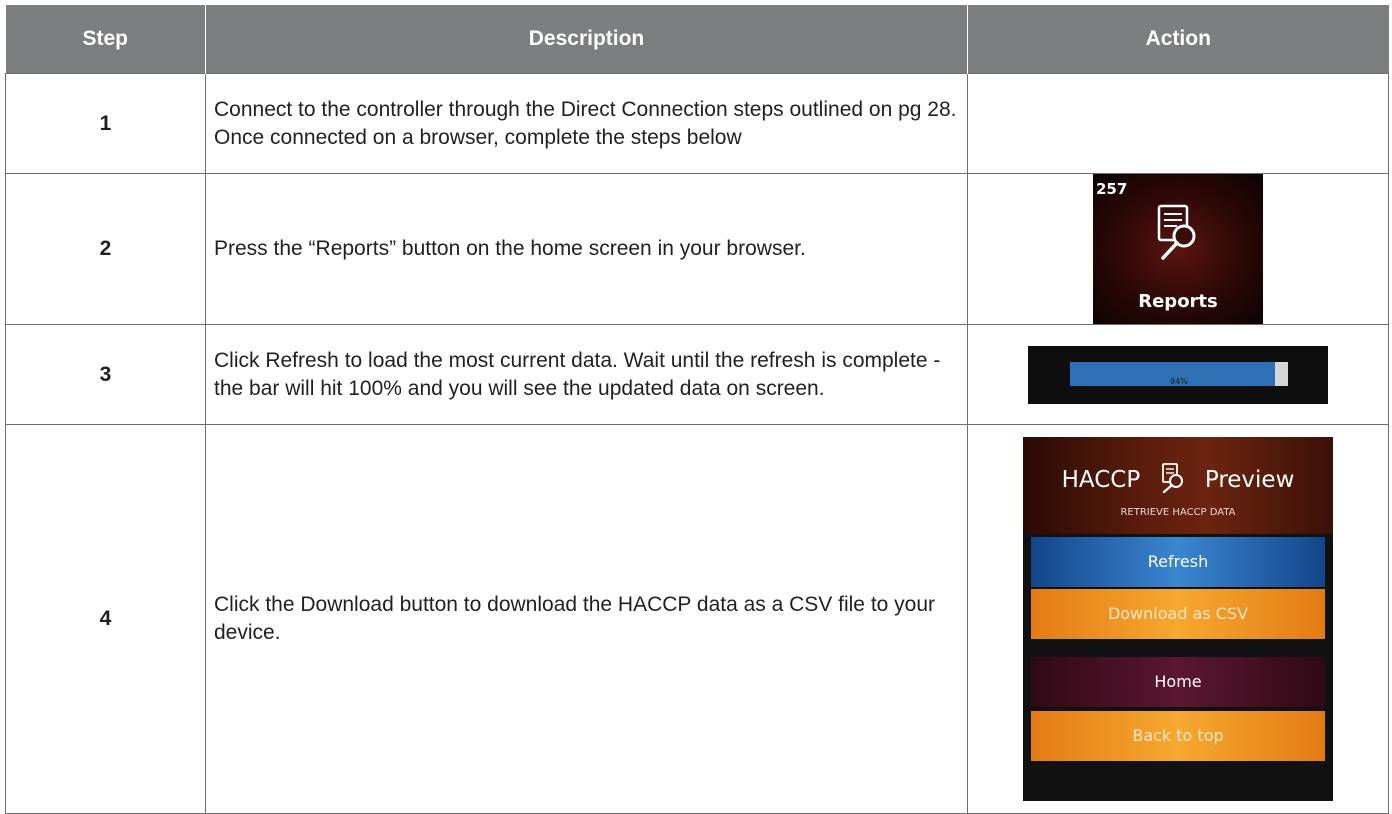  Describe the element at coordinates (105, 374) in the screenshot. I see `step-number: 3` at that location.